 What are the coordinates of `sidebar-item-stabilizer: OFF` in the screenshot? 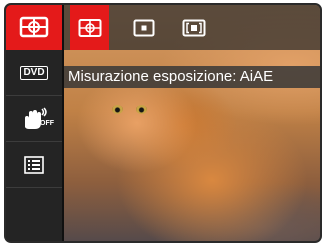 It's located at (34, 119).